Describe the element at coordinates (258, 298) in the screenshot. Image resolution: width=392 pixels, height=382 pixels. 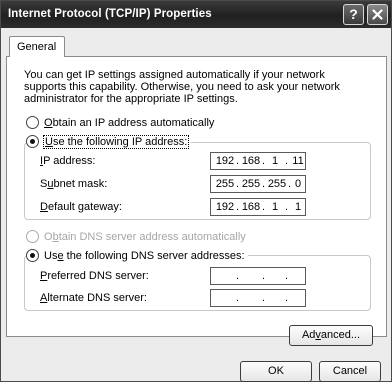
I see `alternate-dns-input: . . .` at that location.